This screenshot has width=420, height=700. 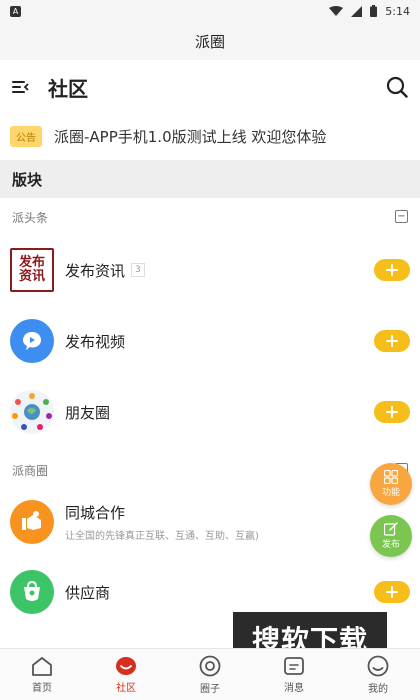 I want to click on app-header: 社区, so click(x=210, y=87).